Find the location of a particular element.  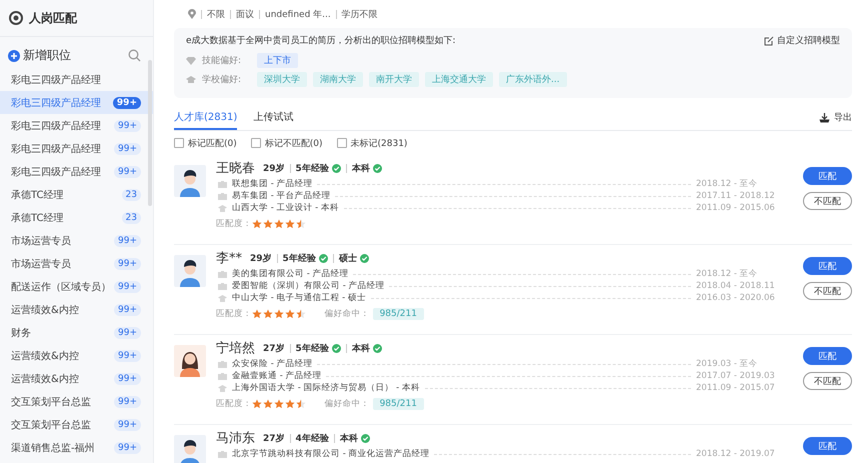

history-text: 上海外国语大学 - 国际经济与贸易（日） - 本科 is located at coordinates (326, 388).